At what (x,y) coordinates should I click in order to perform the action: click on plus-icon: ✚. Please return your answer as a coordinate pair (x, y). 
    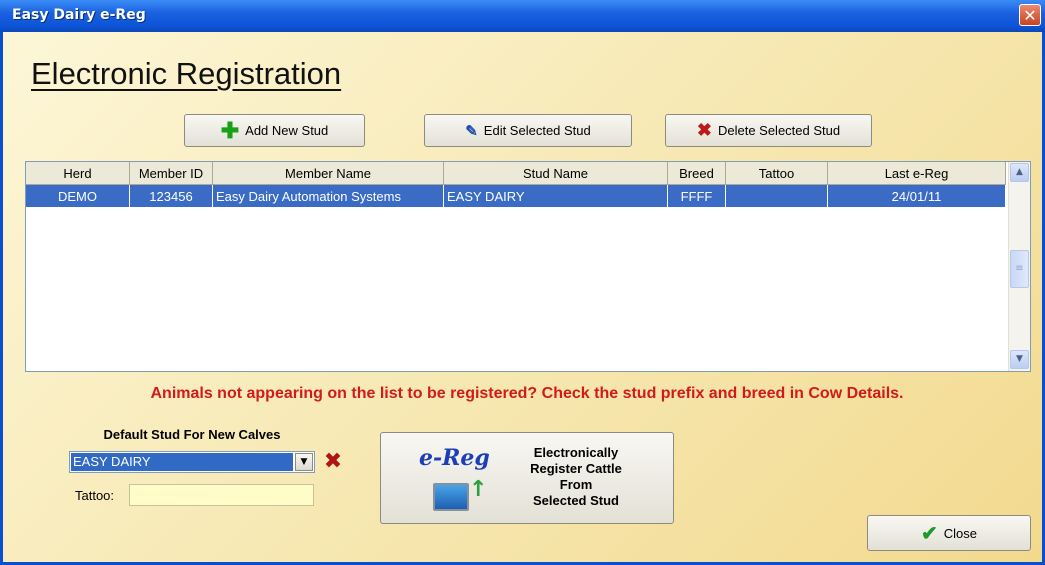
    Looking at the image, I should click on (230, 130).